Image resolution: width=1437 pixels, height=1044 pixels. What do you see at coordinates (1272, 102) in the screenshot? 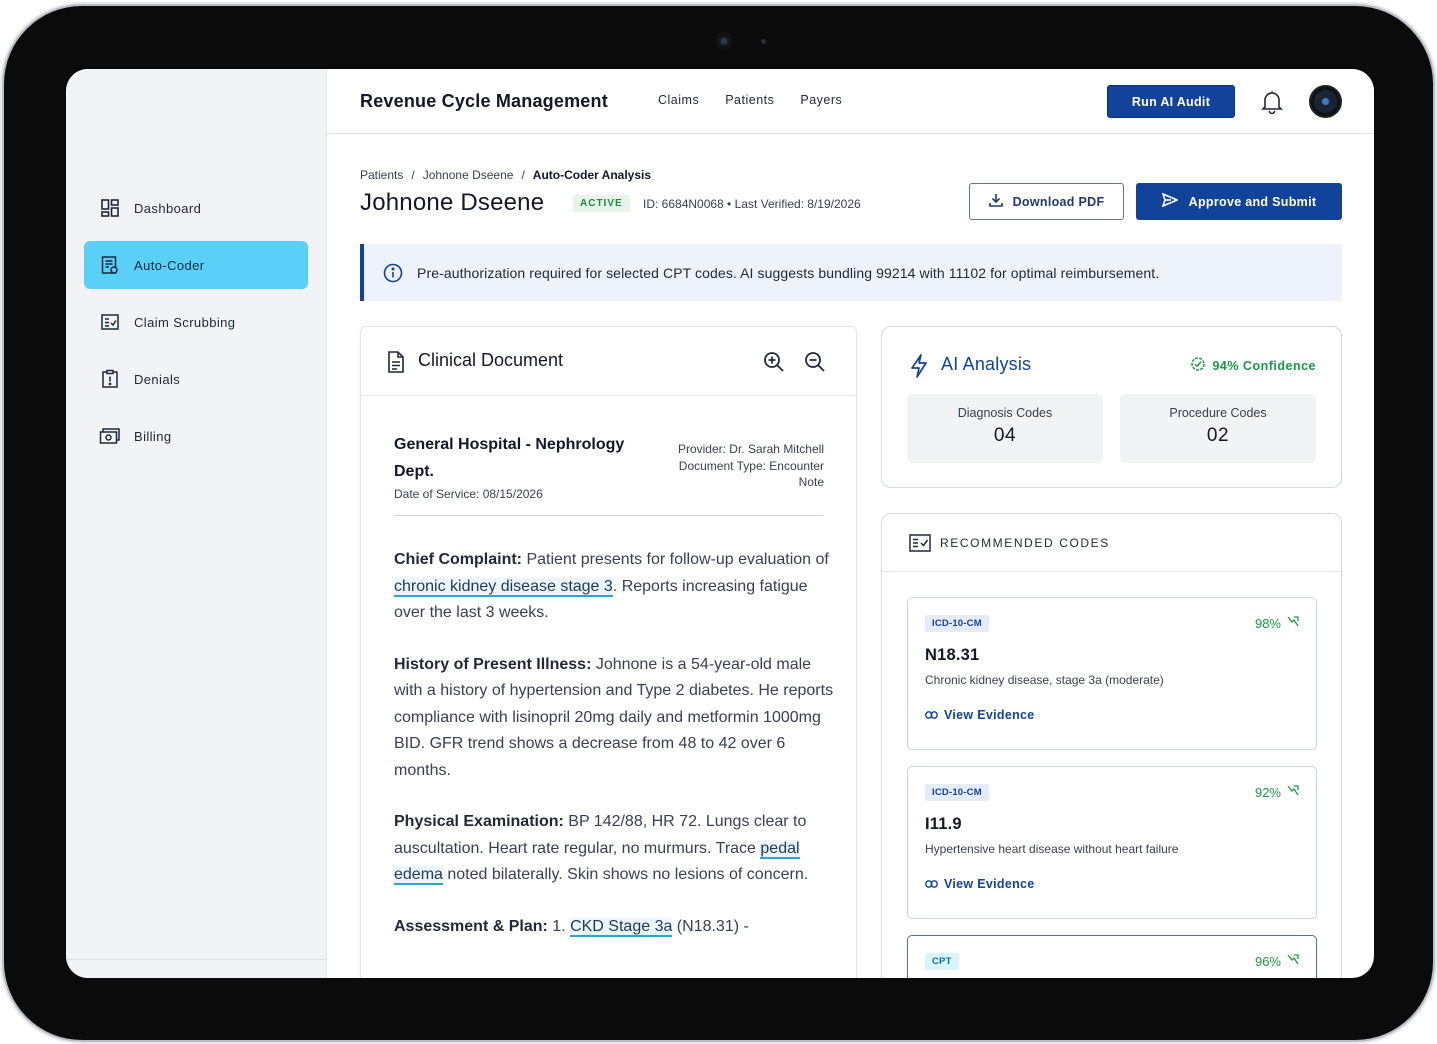
I see `notification-bell-icon` at bounding box center [1272, 102].